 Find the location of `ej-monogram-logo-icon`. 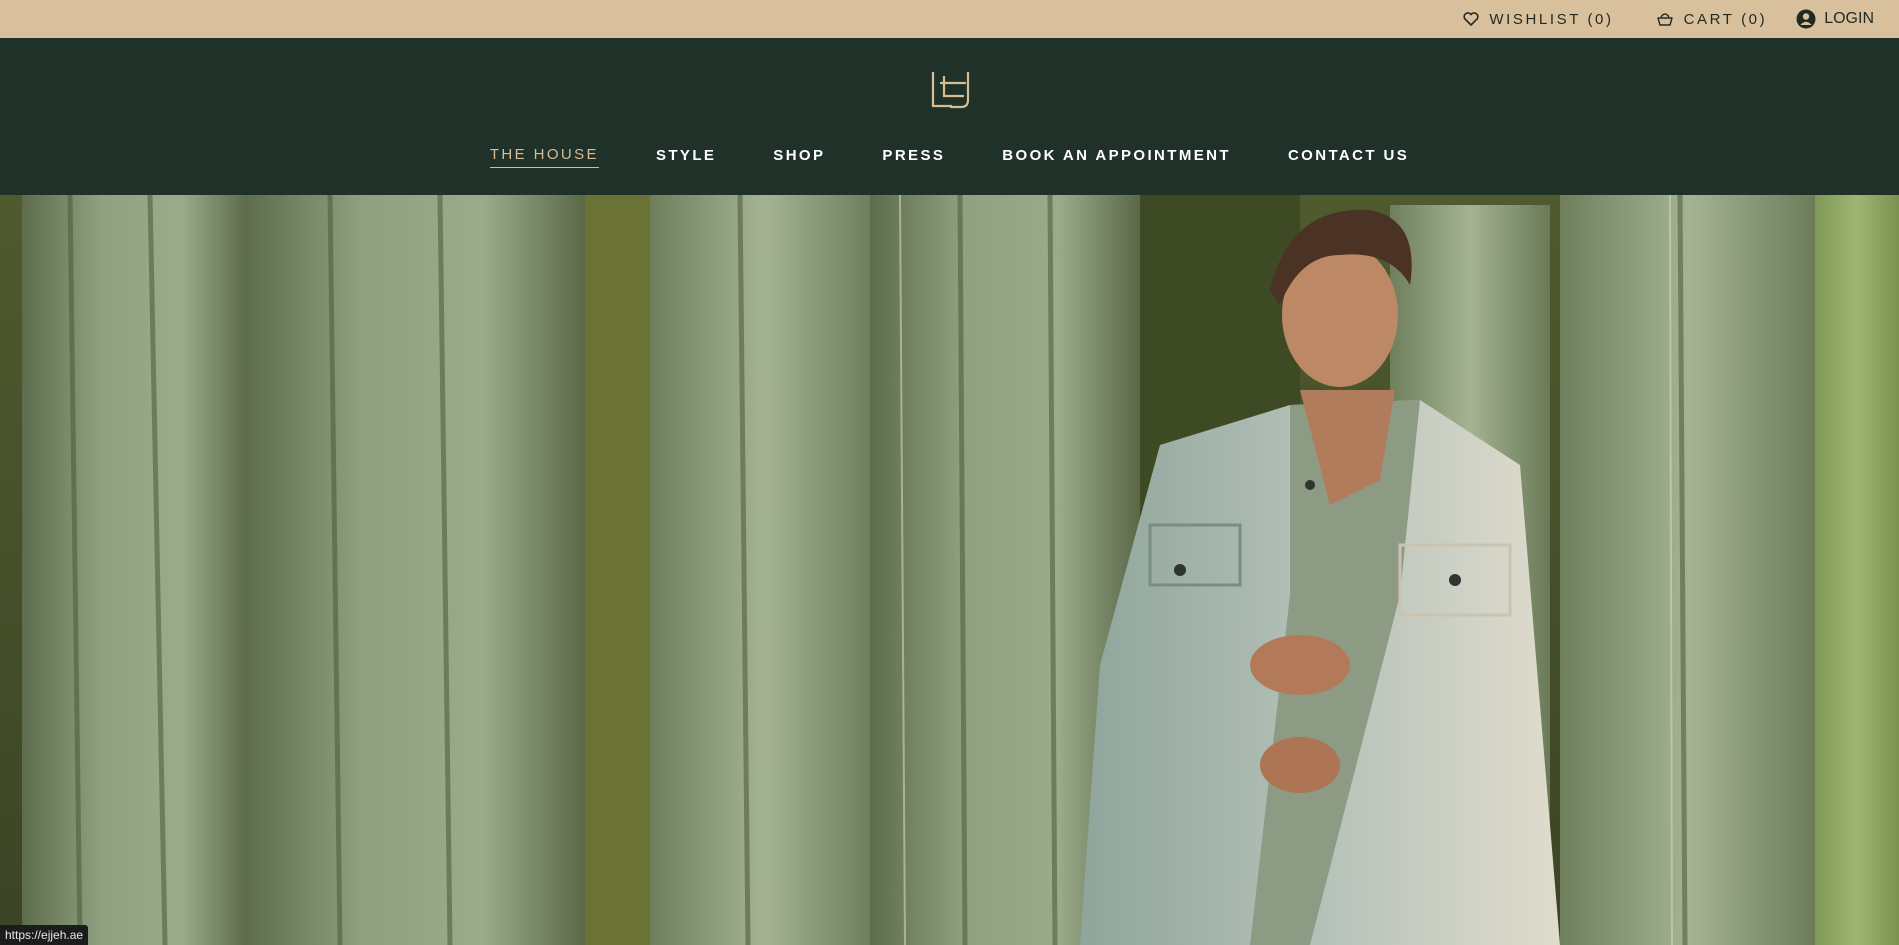

ej-monogram-logo-icon is located at coordinates (950, 90).